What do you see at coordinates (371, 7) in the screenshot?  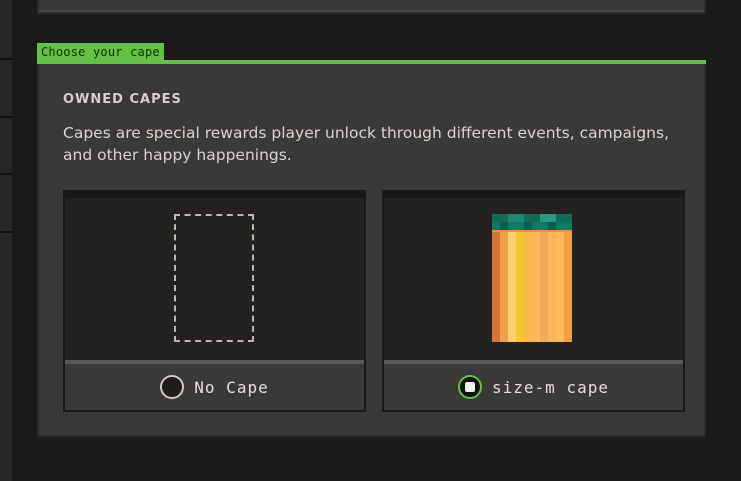 I see `previous-section-panel` at bounding box center [371, 7].